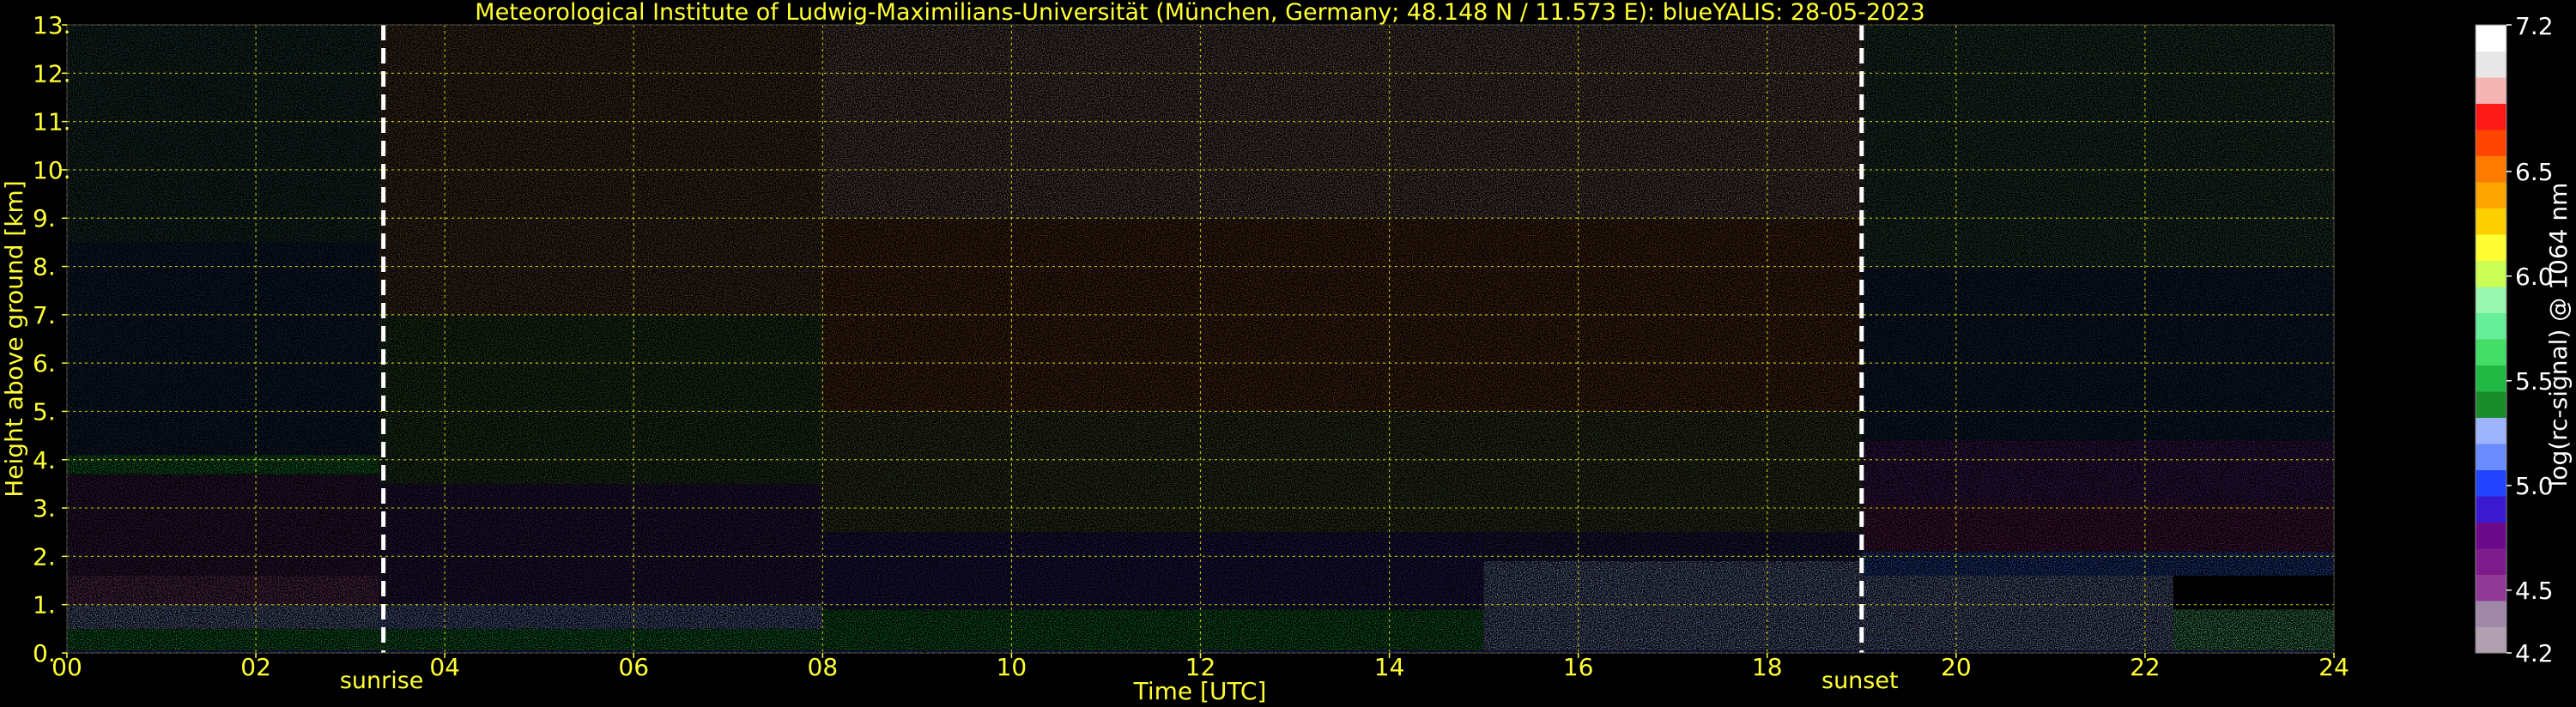 This screenshot has height=707, width=2576. I want to click on colorbar-tick-label-6: 7.2, so click(2534, 26).